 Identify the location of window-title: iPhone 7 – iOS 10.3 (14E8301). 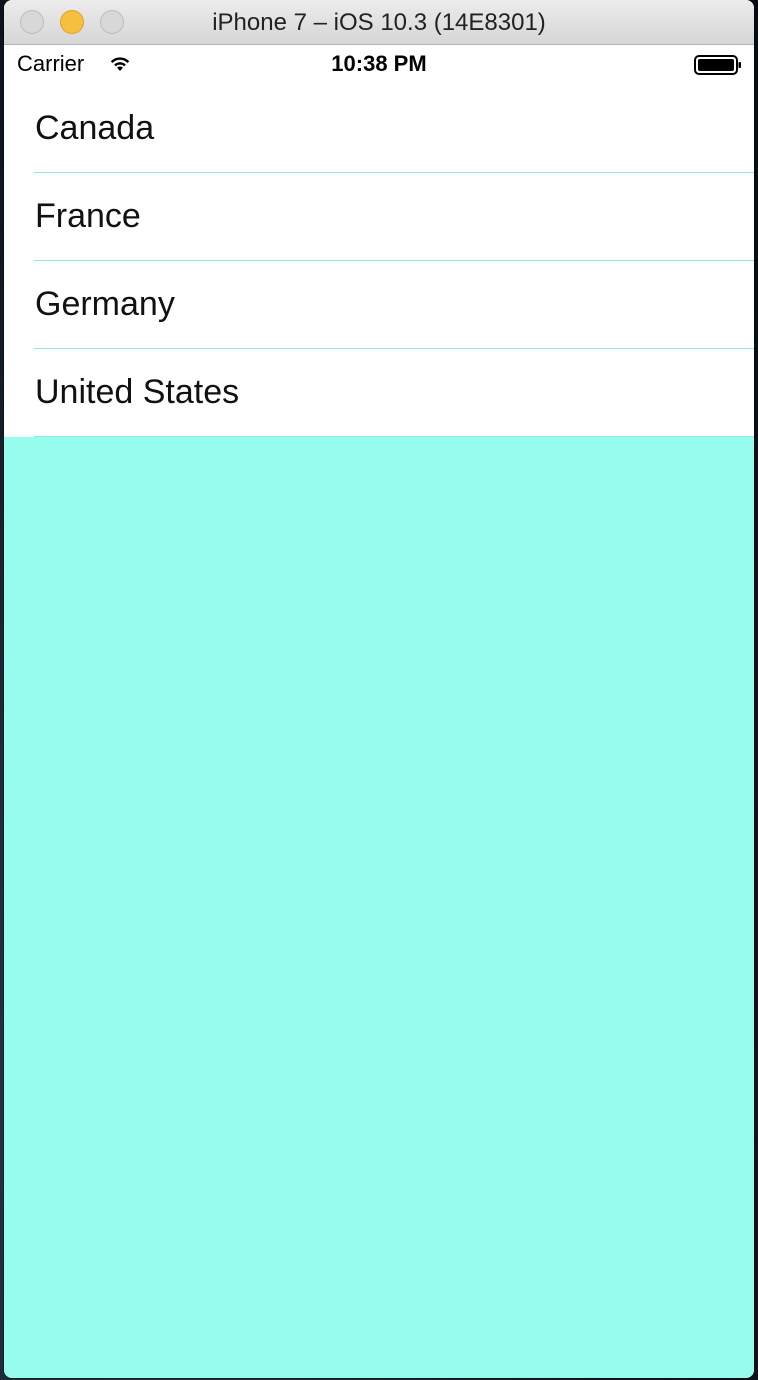
(379, 22).